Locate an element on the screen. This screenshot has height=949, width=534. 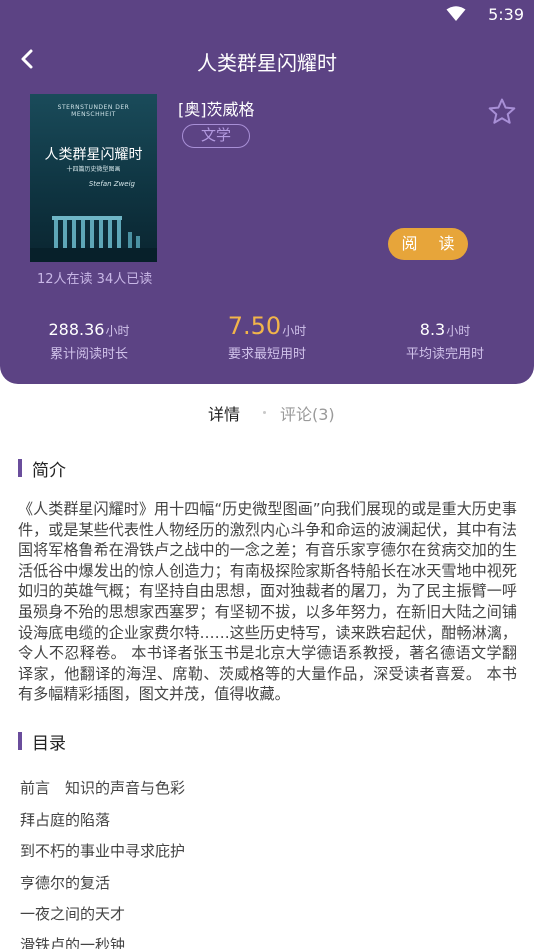
temple-ruins-illustration is located at coordinates (93, 239).